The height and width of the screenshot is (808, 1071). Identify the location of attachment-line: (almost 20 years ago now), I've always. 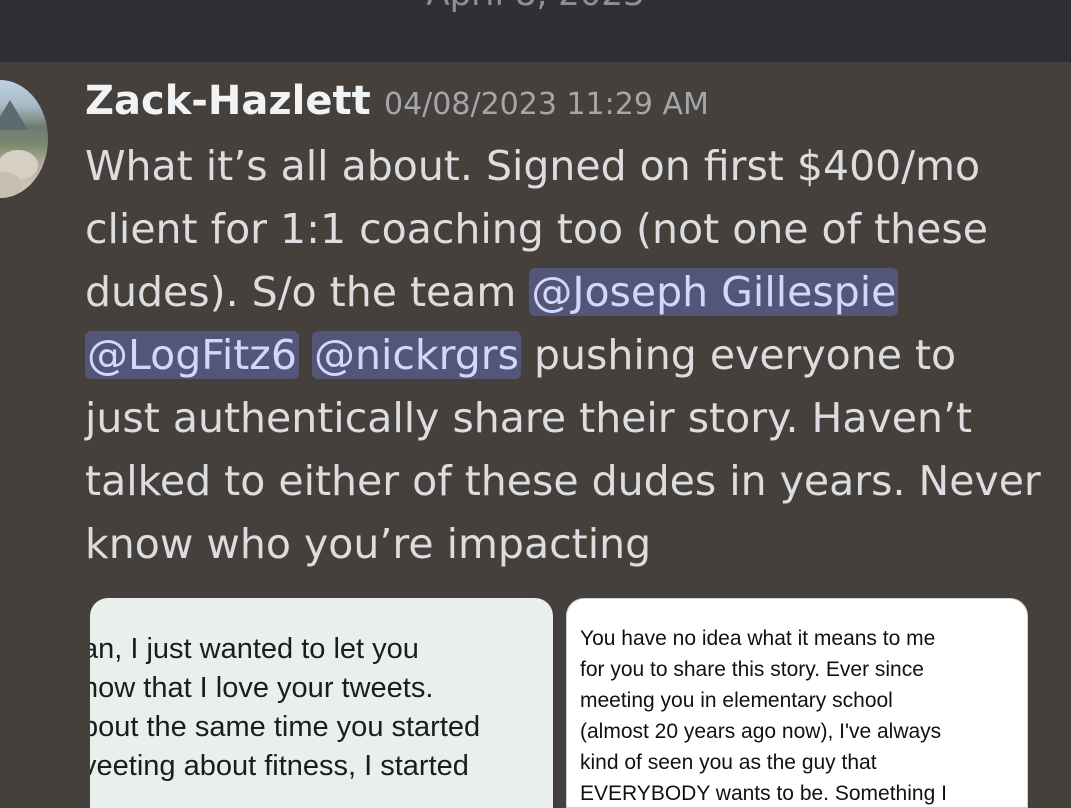
(761, 731).